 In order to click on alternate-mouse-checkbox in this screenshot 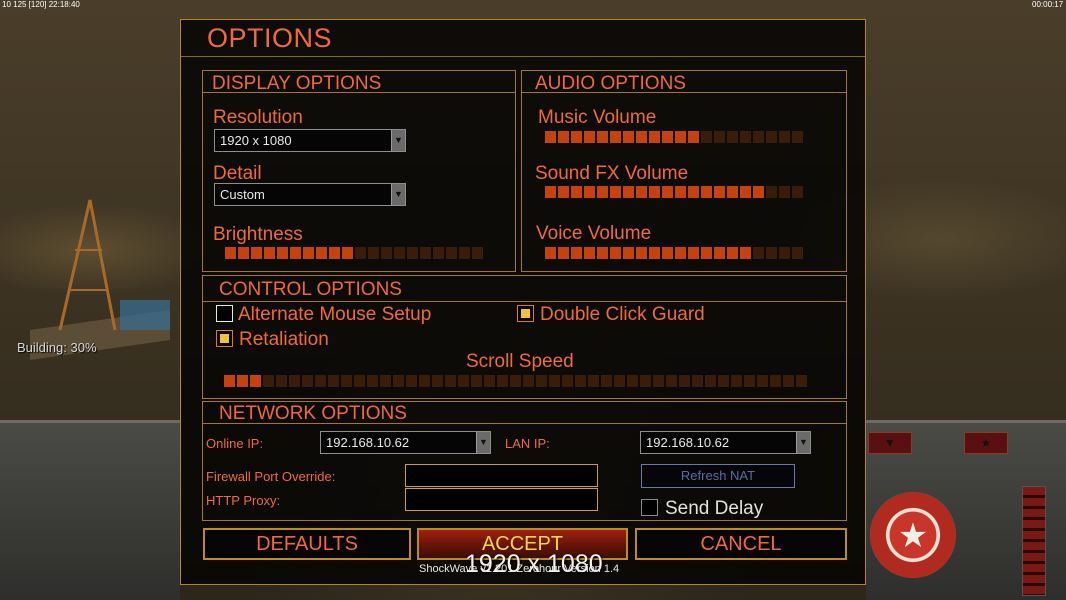, I will do `click(224, 313)`.